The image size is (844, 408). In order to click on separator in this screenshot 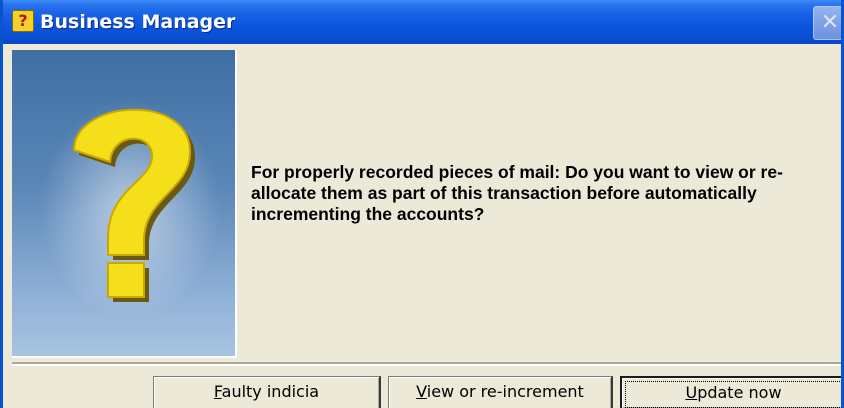, I will do `click(426, 364)`.